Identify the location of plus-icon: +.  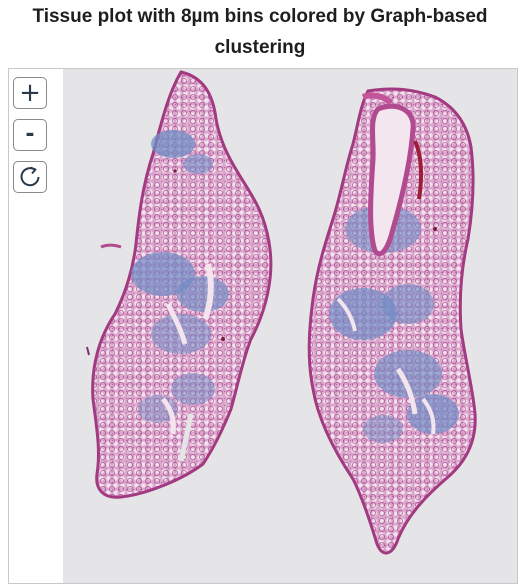
(30, 93).